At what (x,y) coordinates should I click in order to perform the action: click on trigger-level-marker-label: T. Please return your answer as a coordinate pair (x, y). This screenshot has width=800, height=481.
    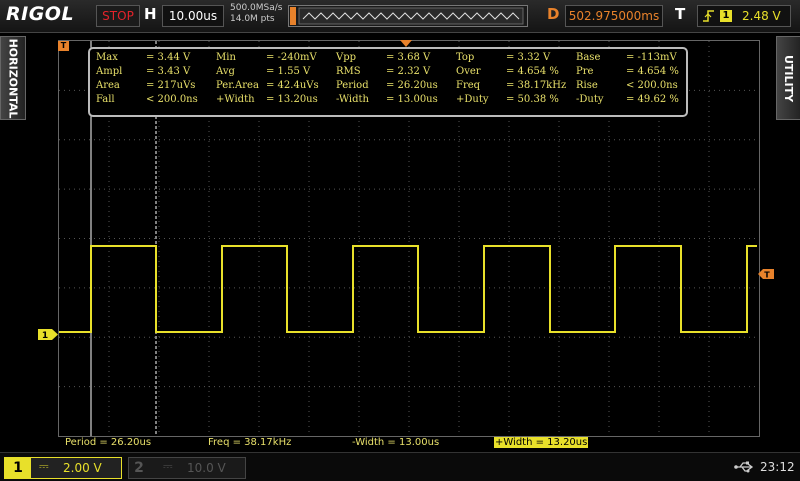
    Looking at the image, I should click on (767, 275).